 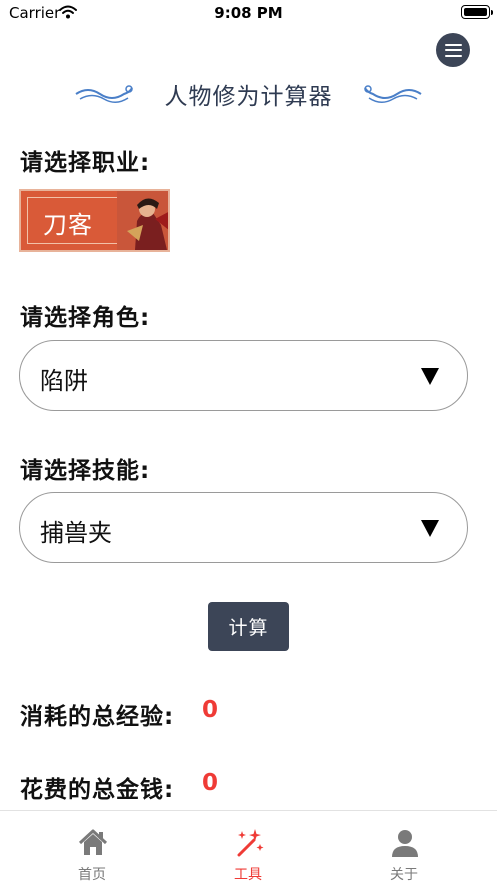 What do you see at coordinates (94, 220) in the screenshot?
I see `profession-option: 刀客` at bounding box center [94, 220].